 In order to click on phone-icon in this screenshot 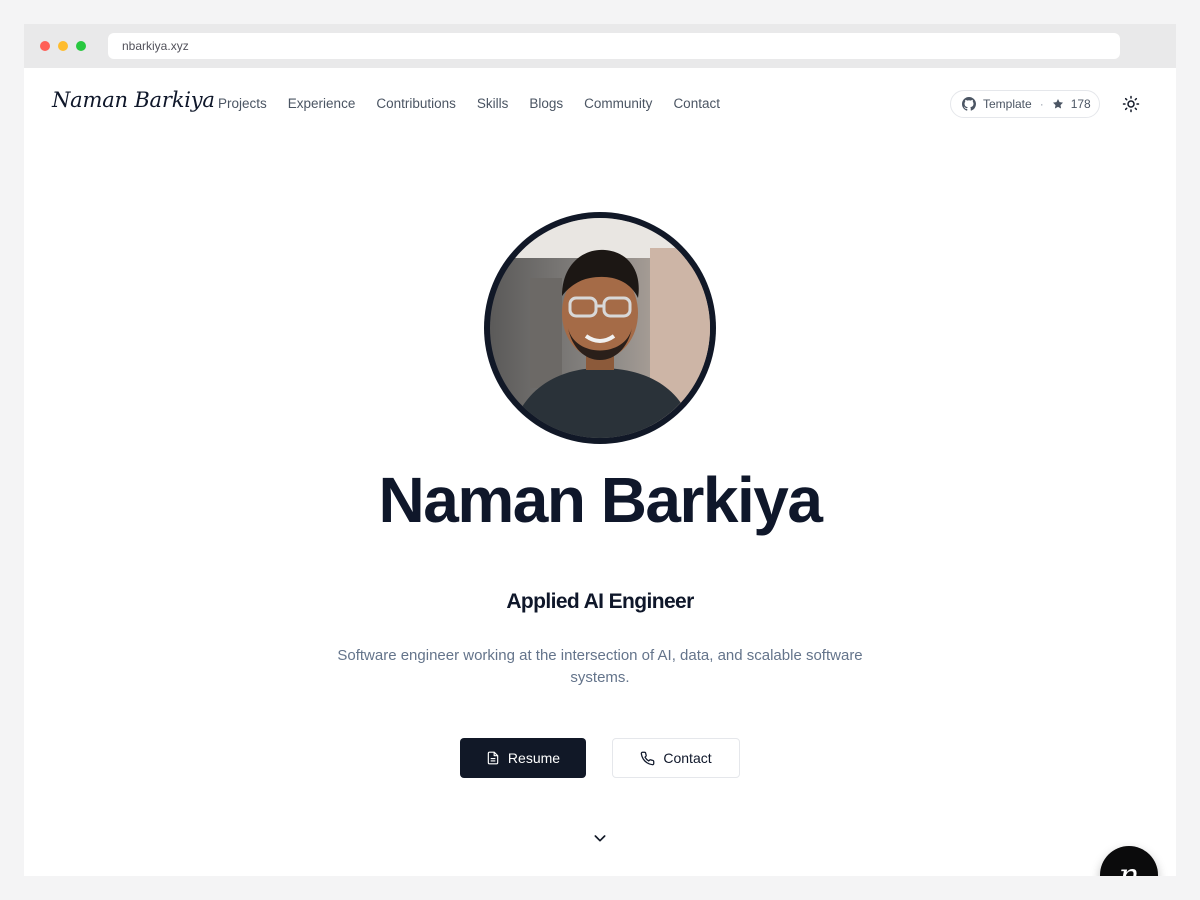, I will do `click(651, 758)`.